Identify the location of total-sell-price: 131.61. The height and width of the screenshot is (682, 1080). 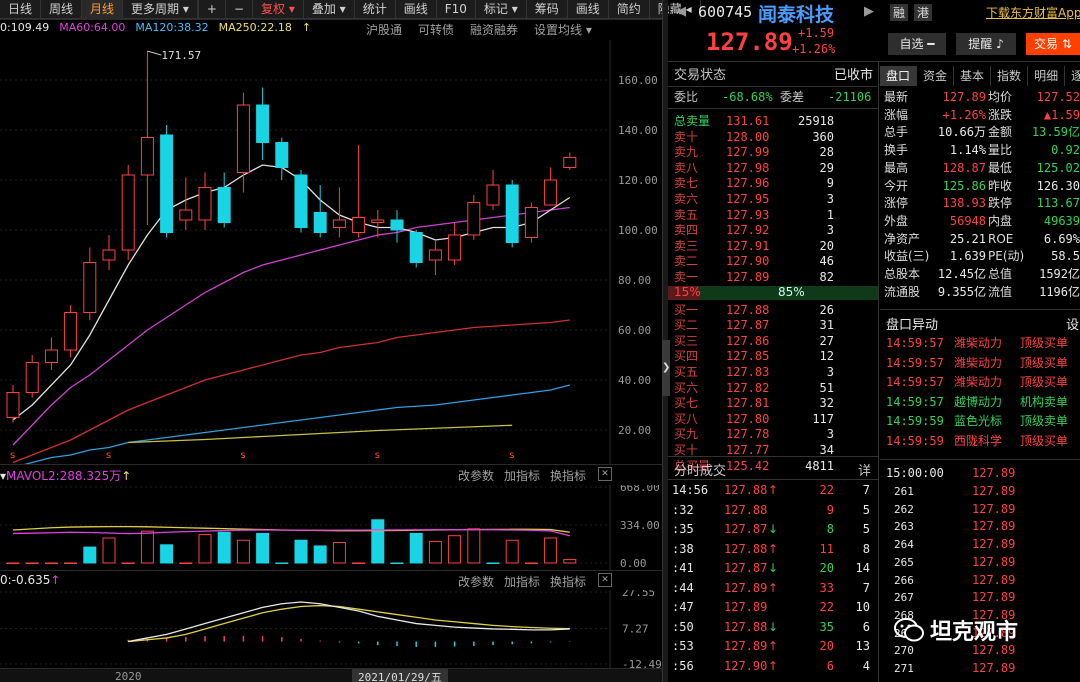
(748, 121).